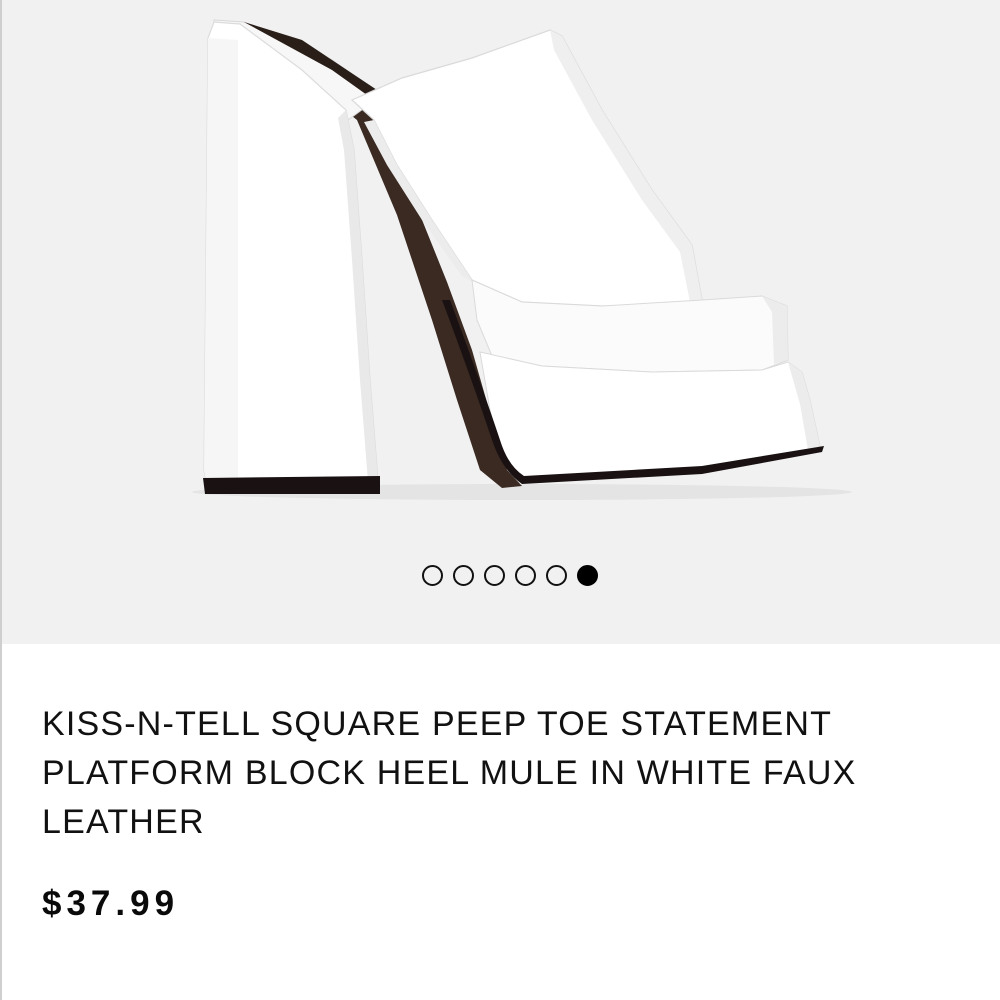 This screenshot has width=1000, height=1000. I want to click on gallery-pagination, so click(510, 575).